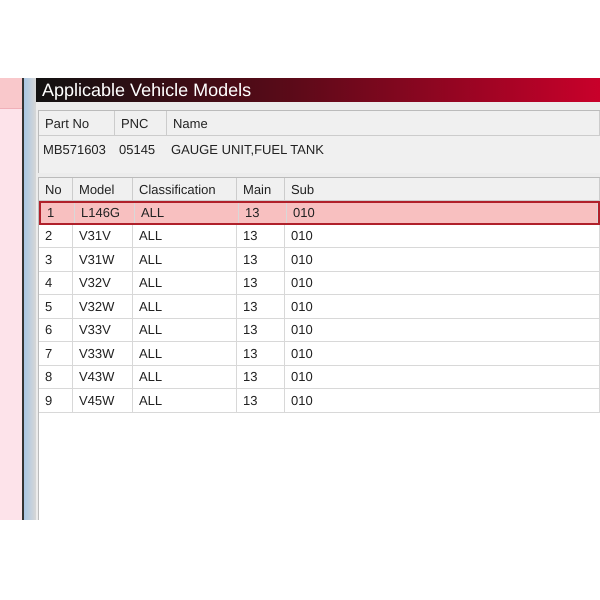  What do you see at coordinates (56, 329) in the screenshot?
I see `table-cell: 6` at bounding box center [56, 329].